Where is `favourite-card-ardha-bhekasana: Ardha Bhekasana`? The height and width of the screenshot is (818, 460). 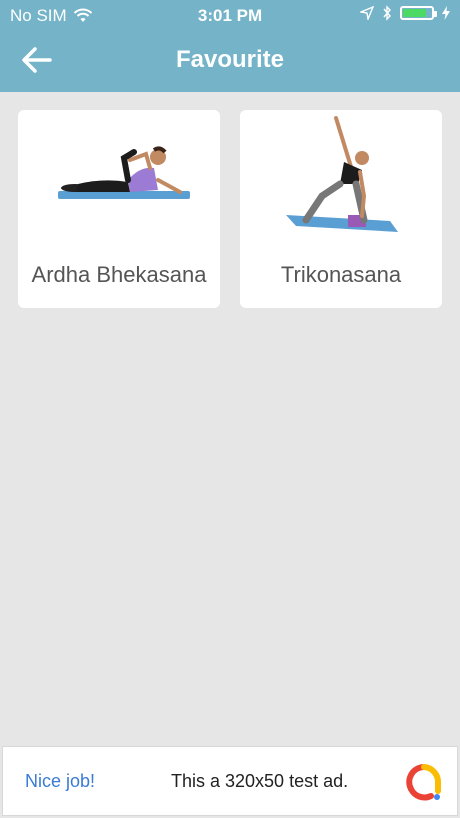
favourite-card-ardha-bhekasana: Ardha Bhekasana is located at coordinates (119, 209).